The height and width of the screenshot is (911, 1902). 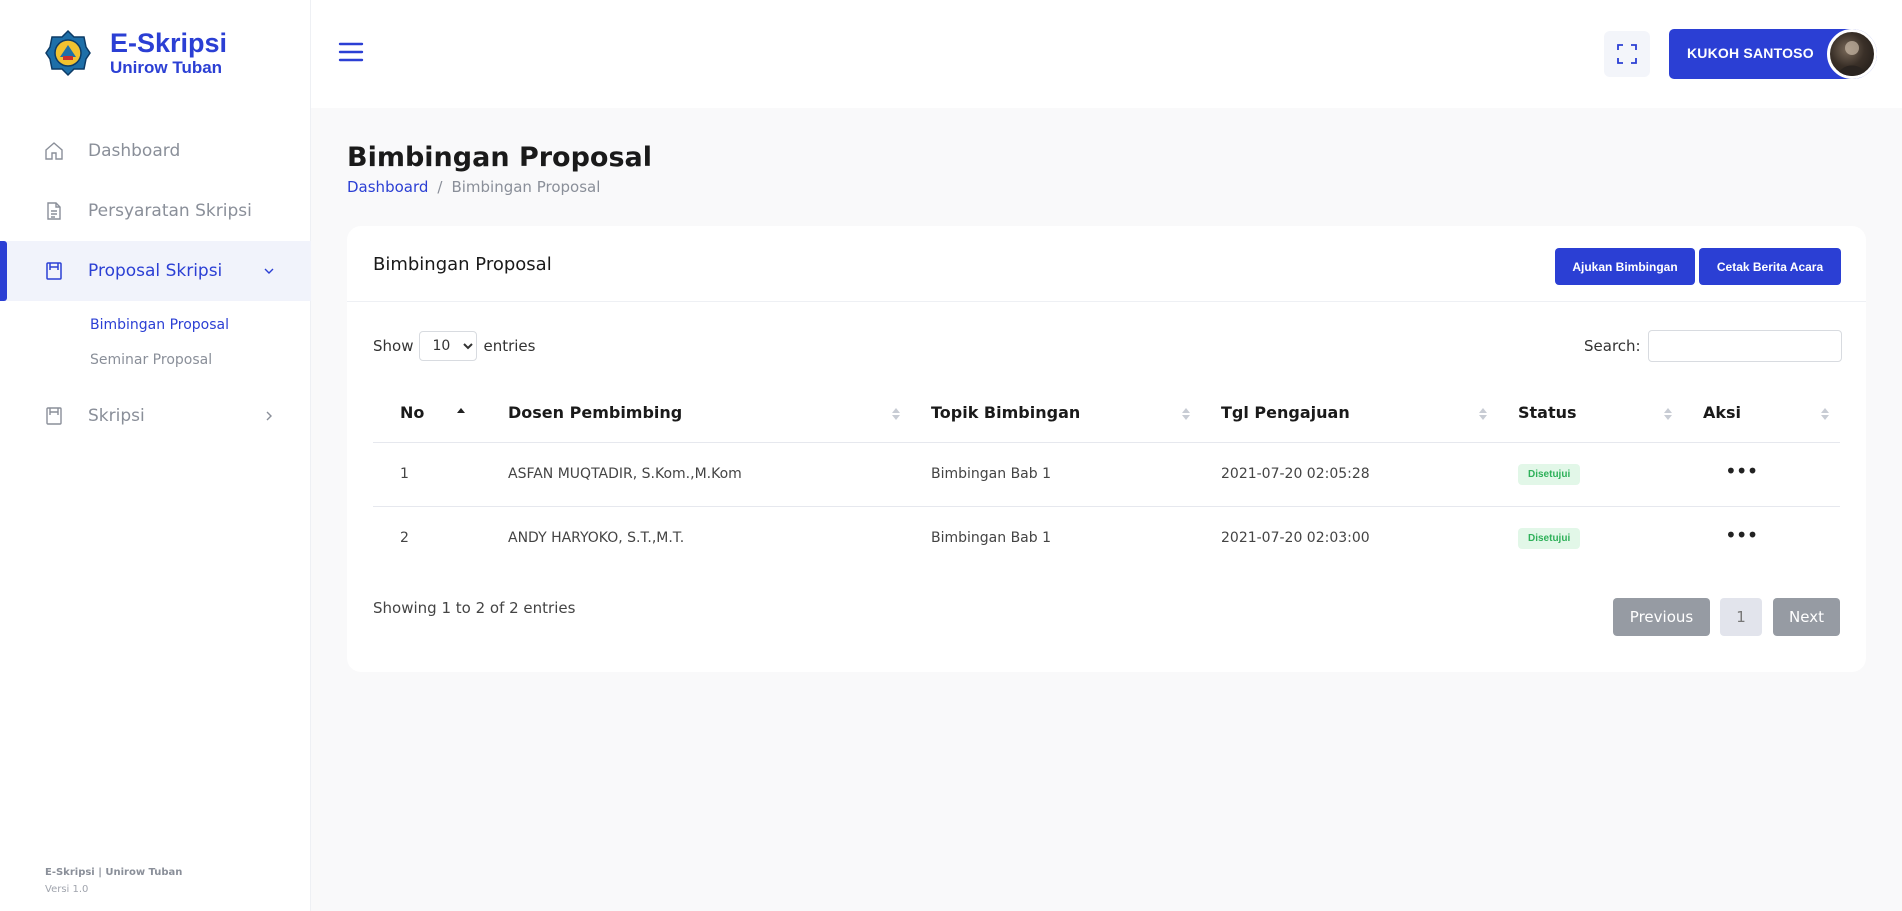 I want to click on cetak-berita-acara-button: Cetak Berita Acara, so click(x=1770, y=266).